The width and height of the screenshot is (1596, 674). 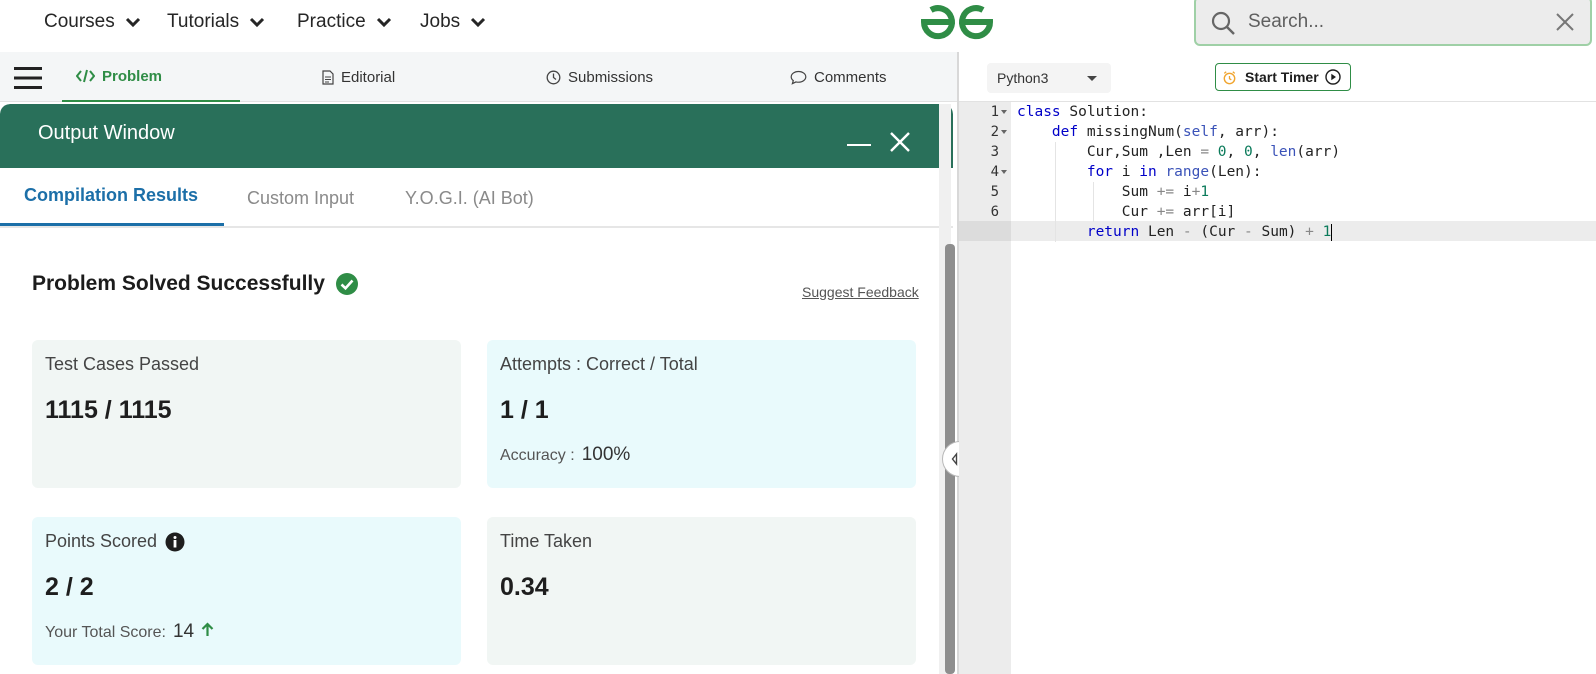 What do you see at coordinates (1332, 77) in the screenshot?
I see `play-circle-icon` at bounding box center [1332, 77].